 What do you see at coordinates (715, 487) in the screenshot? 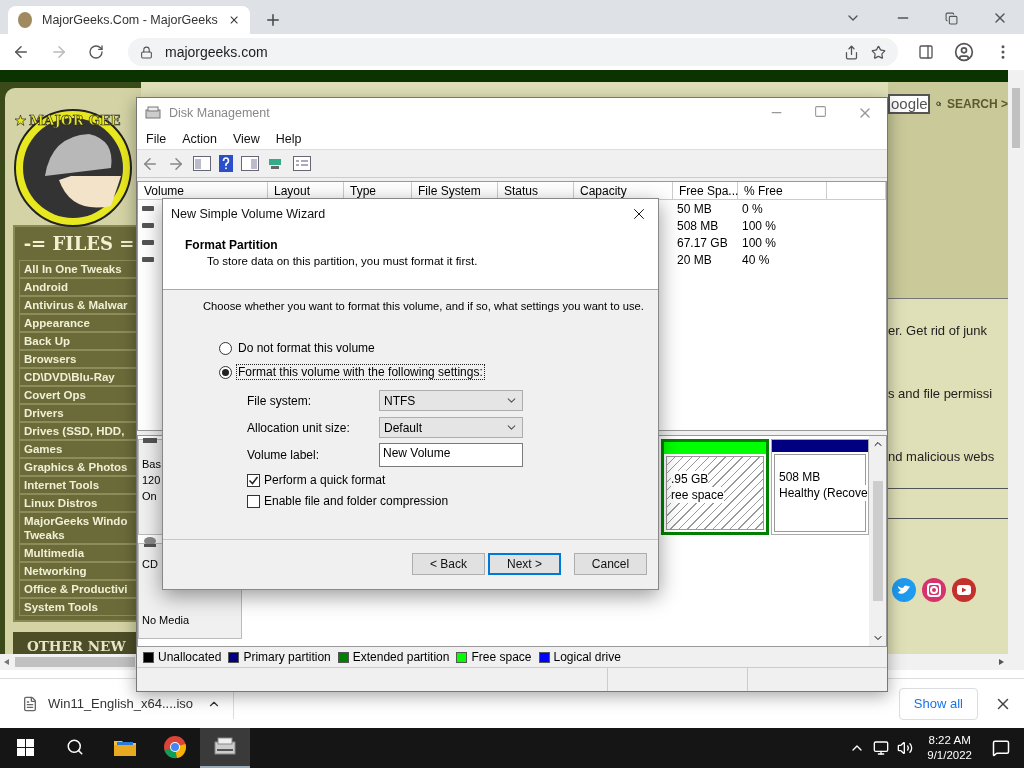
I see `partition-block: .95 GB ree space` at bounding box center [715, 487].